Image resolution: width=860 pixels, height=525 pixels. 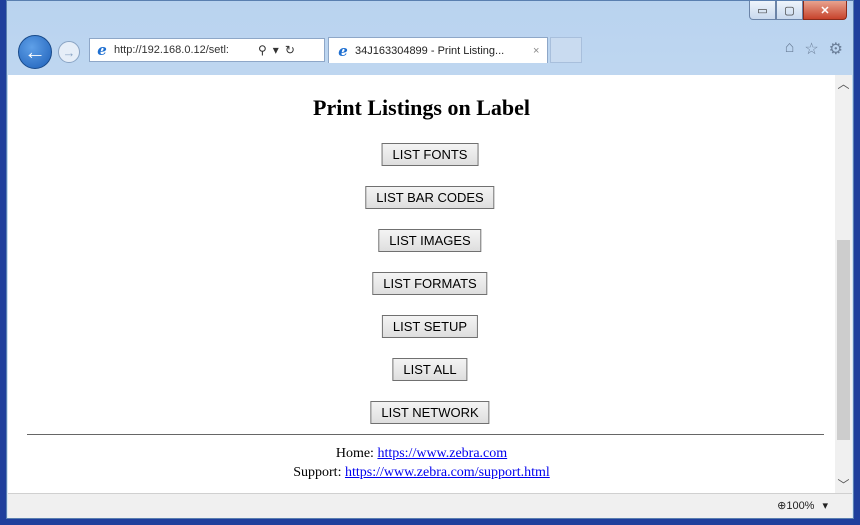 I want to click on home-label: Home:, so click(x=354, y=453).